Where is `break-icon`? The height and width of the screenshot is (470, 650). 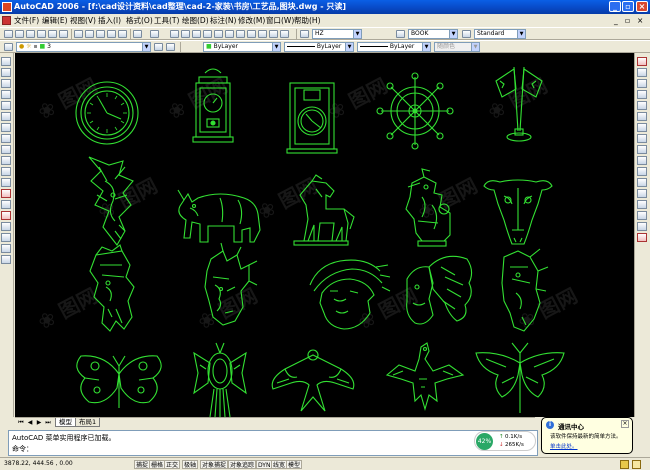 break-icon is located at coordinates (642, 193).